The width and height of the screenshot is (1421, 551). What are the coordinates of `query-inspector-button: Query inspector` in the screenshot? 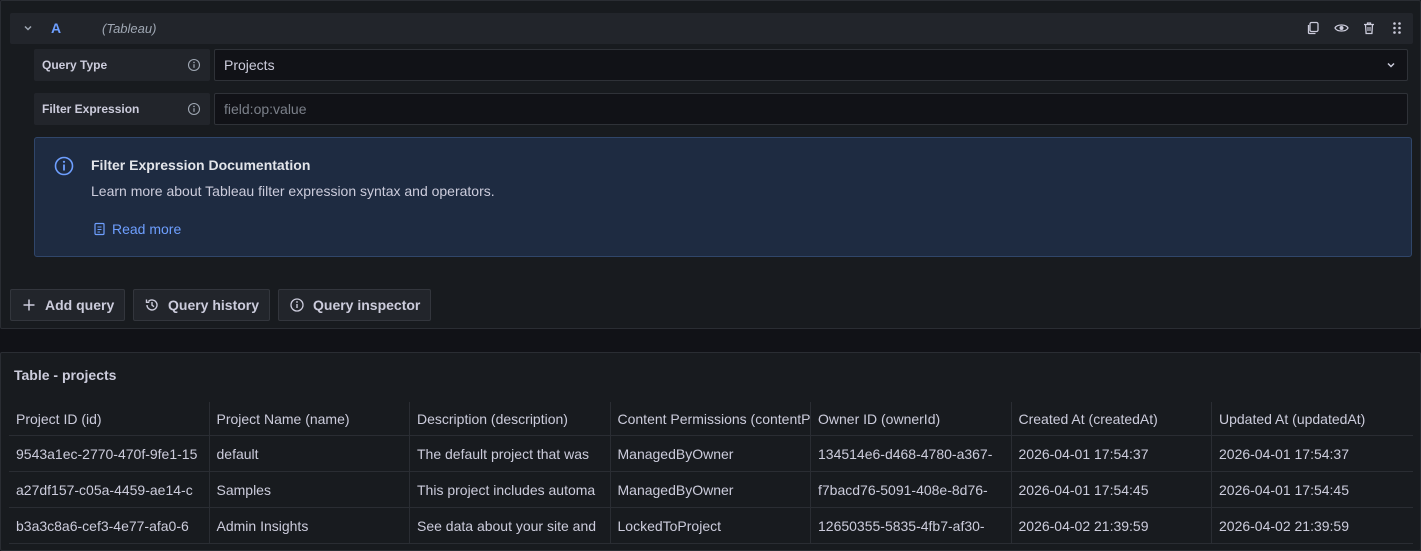 It's located at (355, 305).